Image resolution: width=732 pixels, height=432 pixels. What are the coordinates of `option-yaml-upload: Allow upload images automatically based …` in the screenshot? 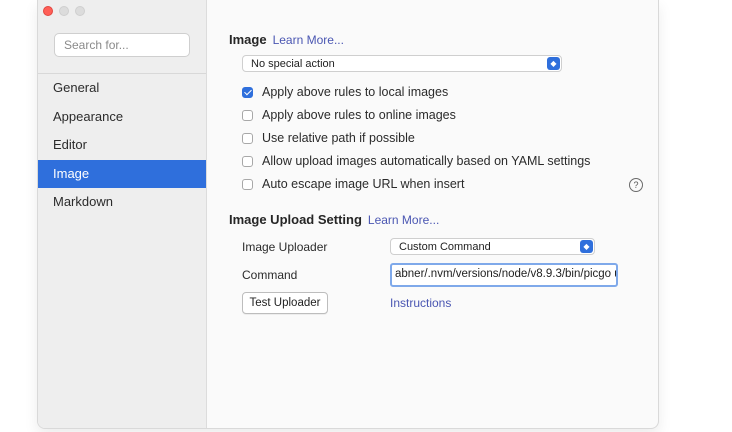 It's located at (416, 161).